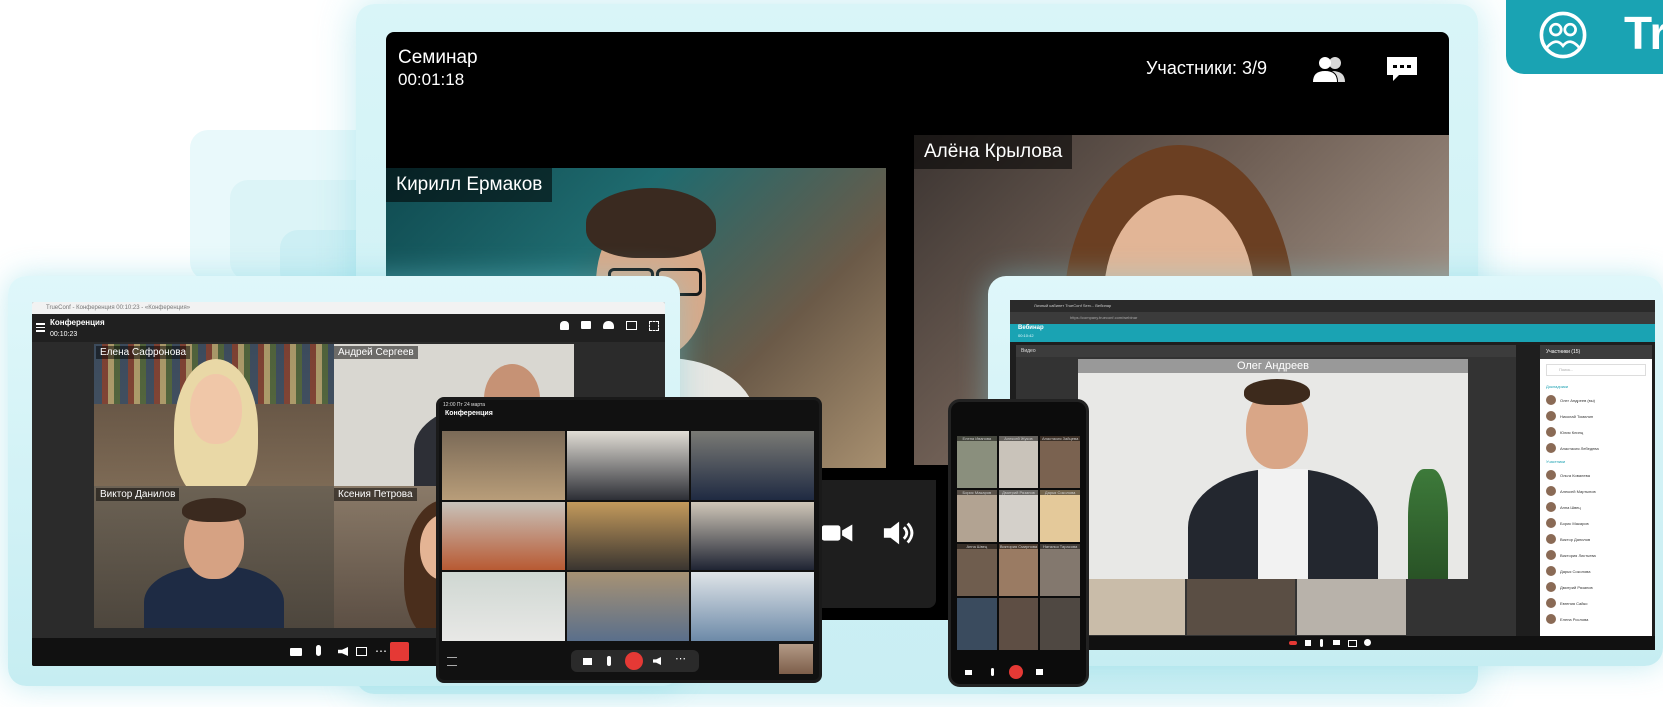  What do you see at coordinates (1018, 492) in the screenshot?
I see `tile-name: Дмитрий Рязанов` at bounding box center [1018, 492].